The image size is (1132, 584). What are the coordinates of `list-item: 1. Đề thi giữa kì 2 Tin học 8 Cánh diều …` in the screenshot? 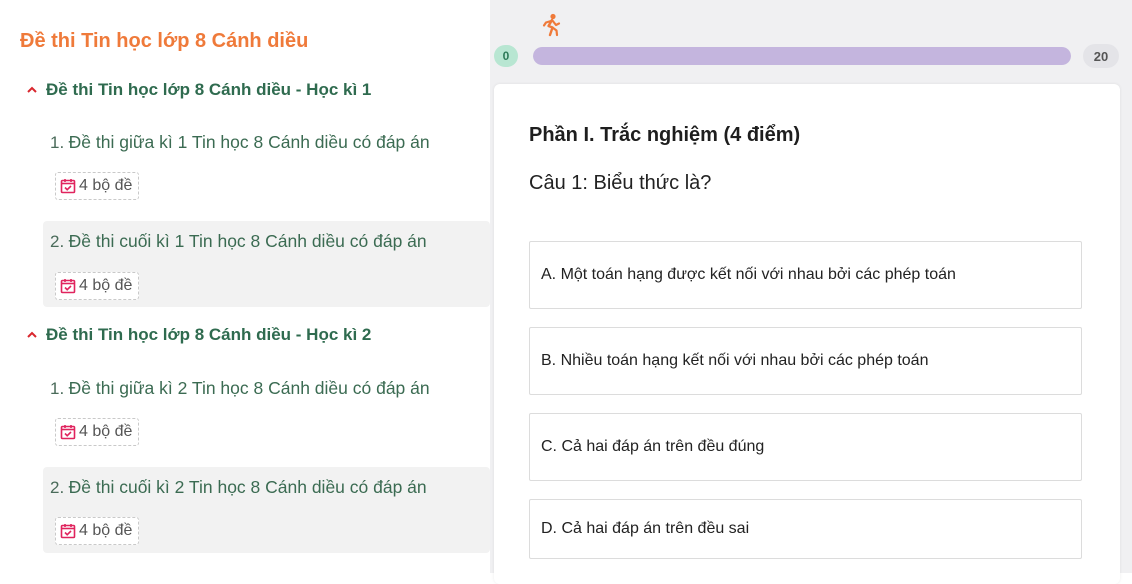 It's located at (266, 412).